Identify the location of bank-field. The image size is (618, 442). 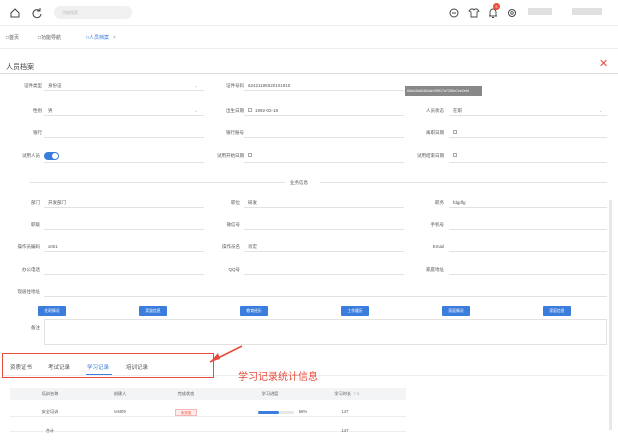
(124, 137).